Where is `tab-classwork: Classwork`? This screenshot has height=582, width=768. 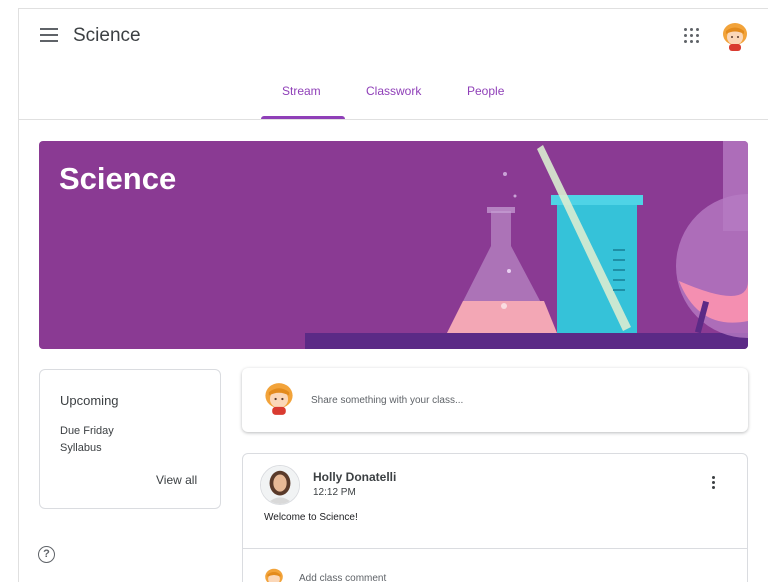
tab-classwork: Classwork is located at coordinates (393, 91).